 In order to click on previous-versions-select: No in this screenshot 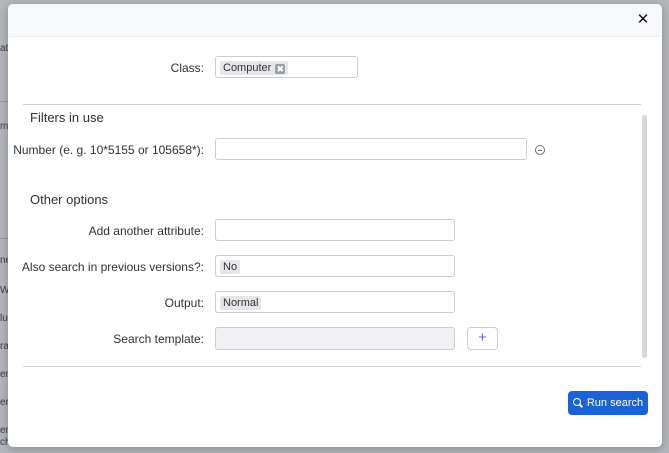, I will do `click(335, 266)`.